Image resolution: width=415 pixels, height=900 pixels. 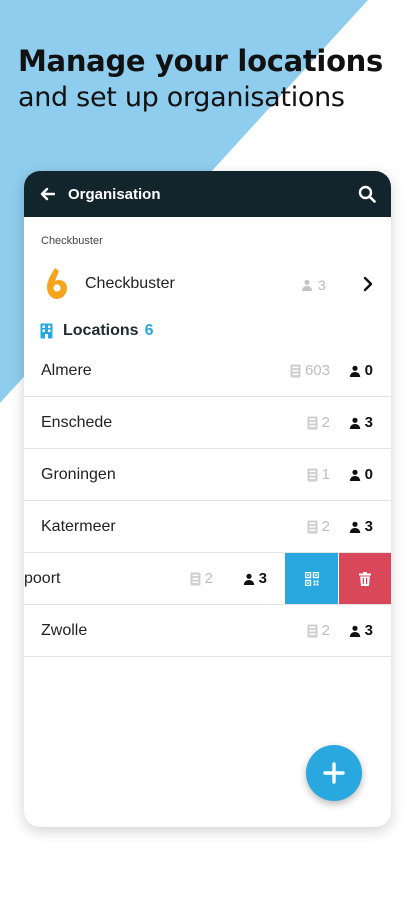 I want to click on location-name: Groningen, so click(x=78, y=474).